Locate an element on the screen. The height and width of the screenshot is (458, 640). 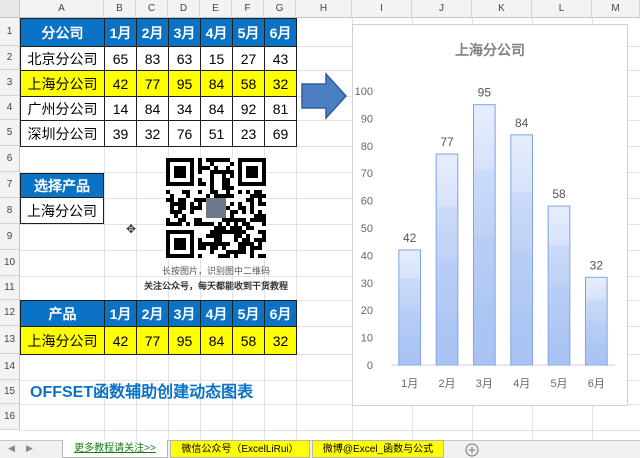
row-header-13: 13 is located at coordinates (10, 340).